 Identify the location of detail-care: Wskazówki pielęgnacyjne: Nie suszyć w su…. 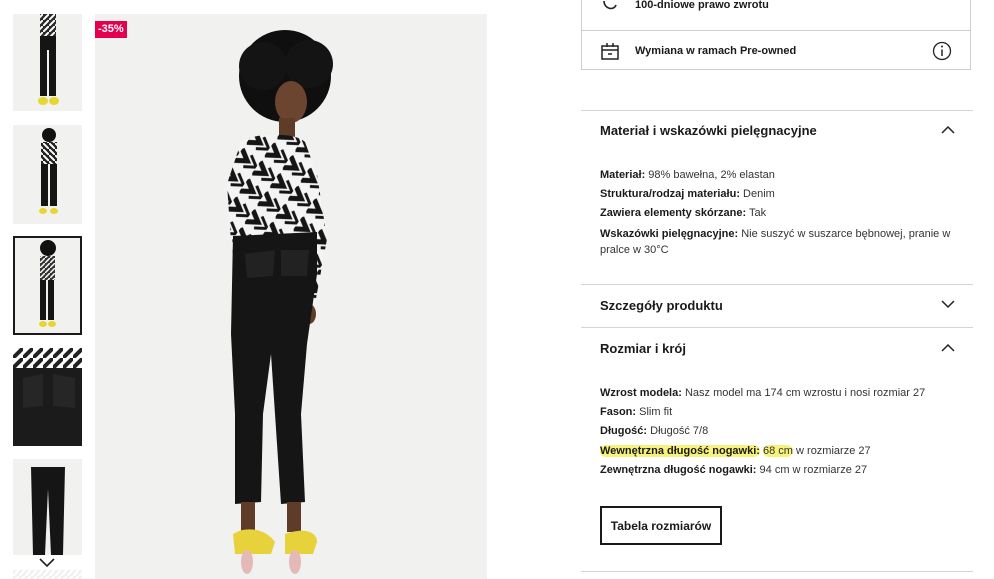
(775, 242).